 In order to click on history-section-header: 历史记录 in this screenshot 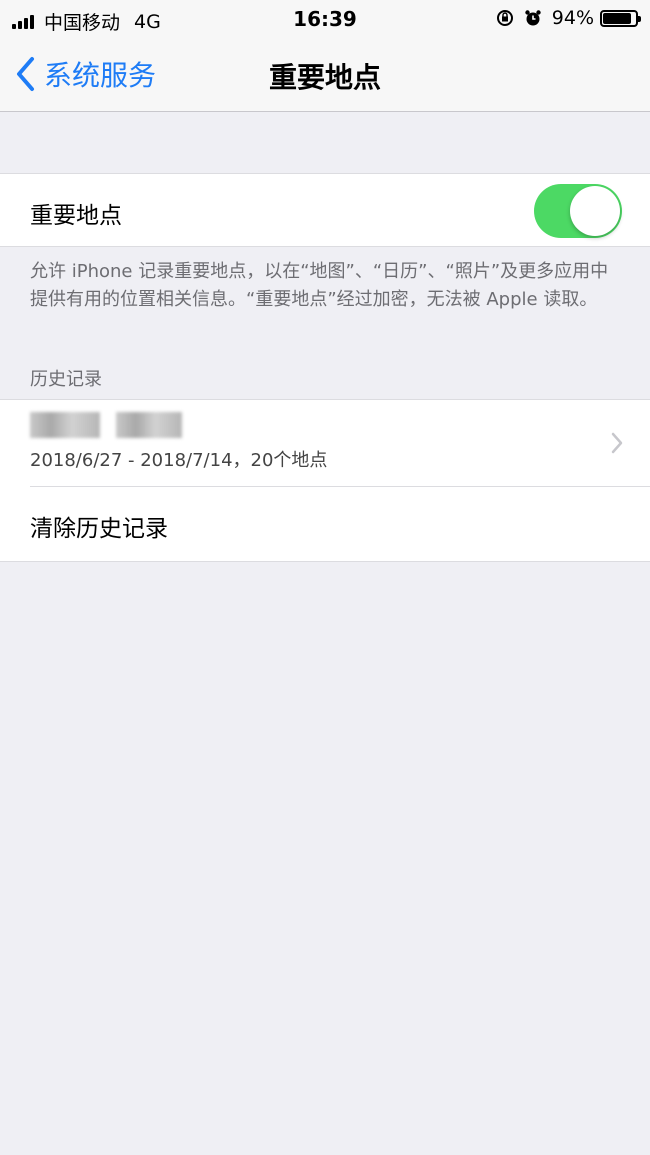, I will do `click(66, 379)`.